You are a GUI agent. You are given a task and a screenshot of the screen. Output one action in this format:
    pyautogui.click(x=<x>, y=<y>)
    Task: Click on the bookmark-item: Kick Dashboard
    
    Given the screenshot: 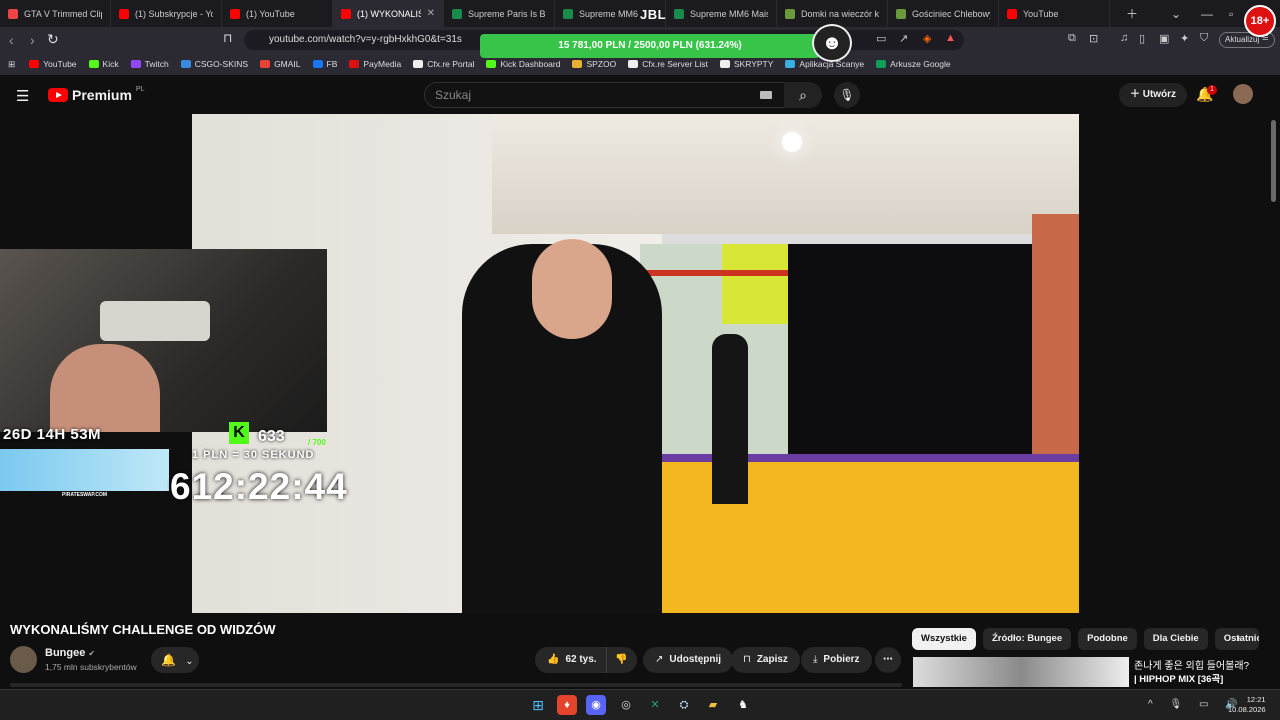 What is the action you would take?
    pyautogui.click(x=523, y=64)
    